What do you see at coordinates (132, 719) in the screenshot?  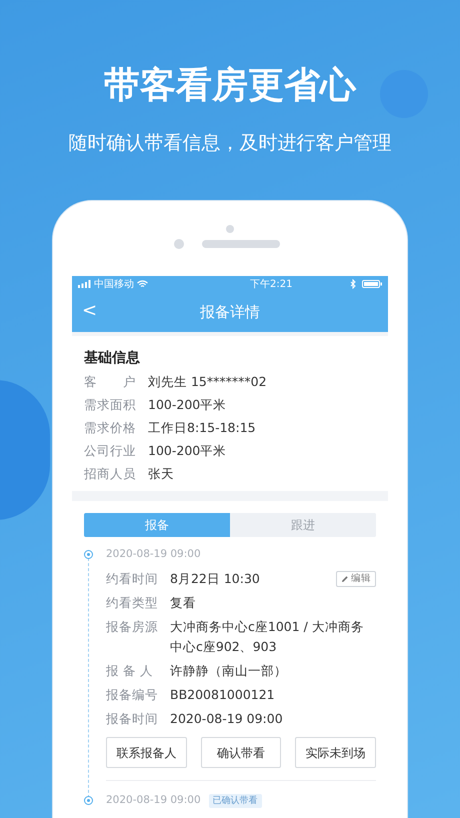 I see `field-label: 报备时间` at bounding box center [132, 719].